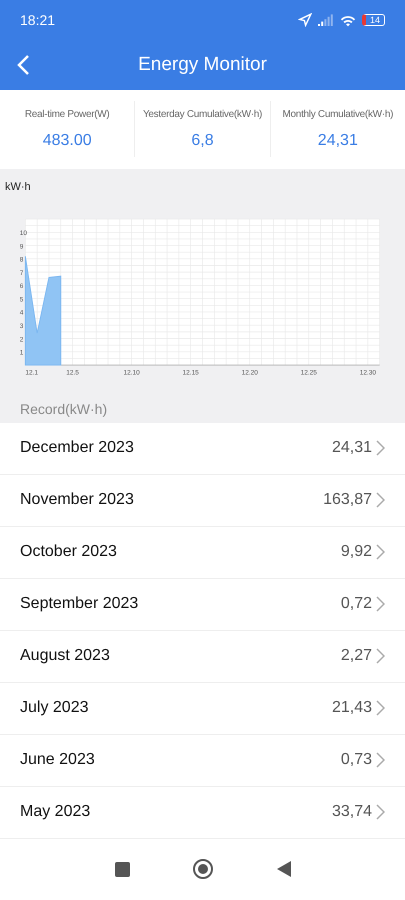  What do you see at coordinates (202, 141) in the screenshot?
I see `stat-value: 6,8` at bounding box center [202, 141].